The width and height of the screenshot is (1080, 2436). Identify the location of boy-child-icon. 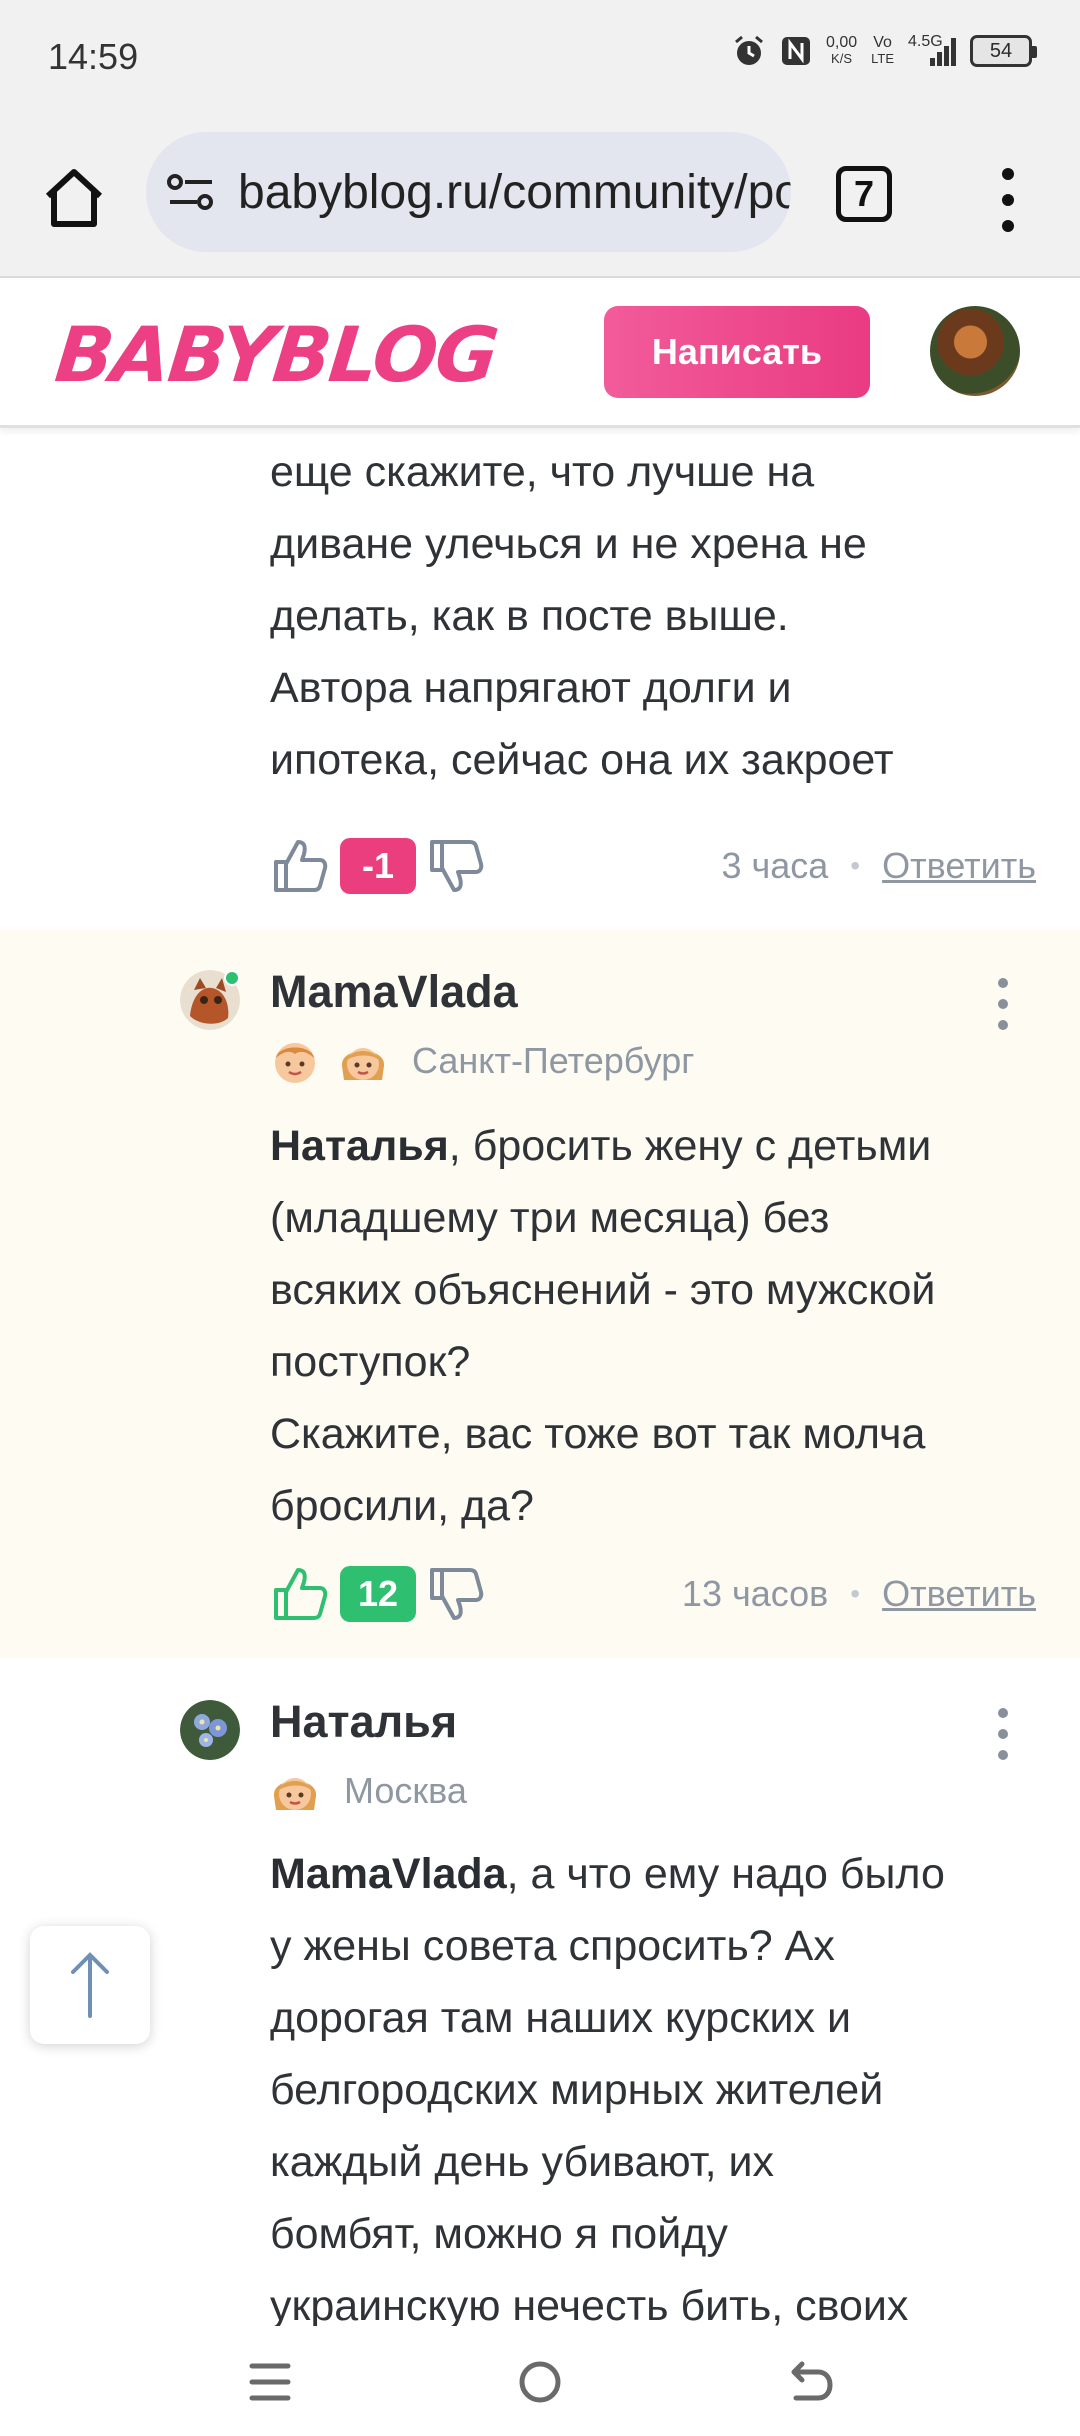
(295, 1063).